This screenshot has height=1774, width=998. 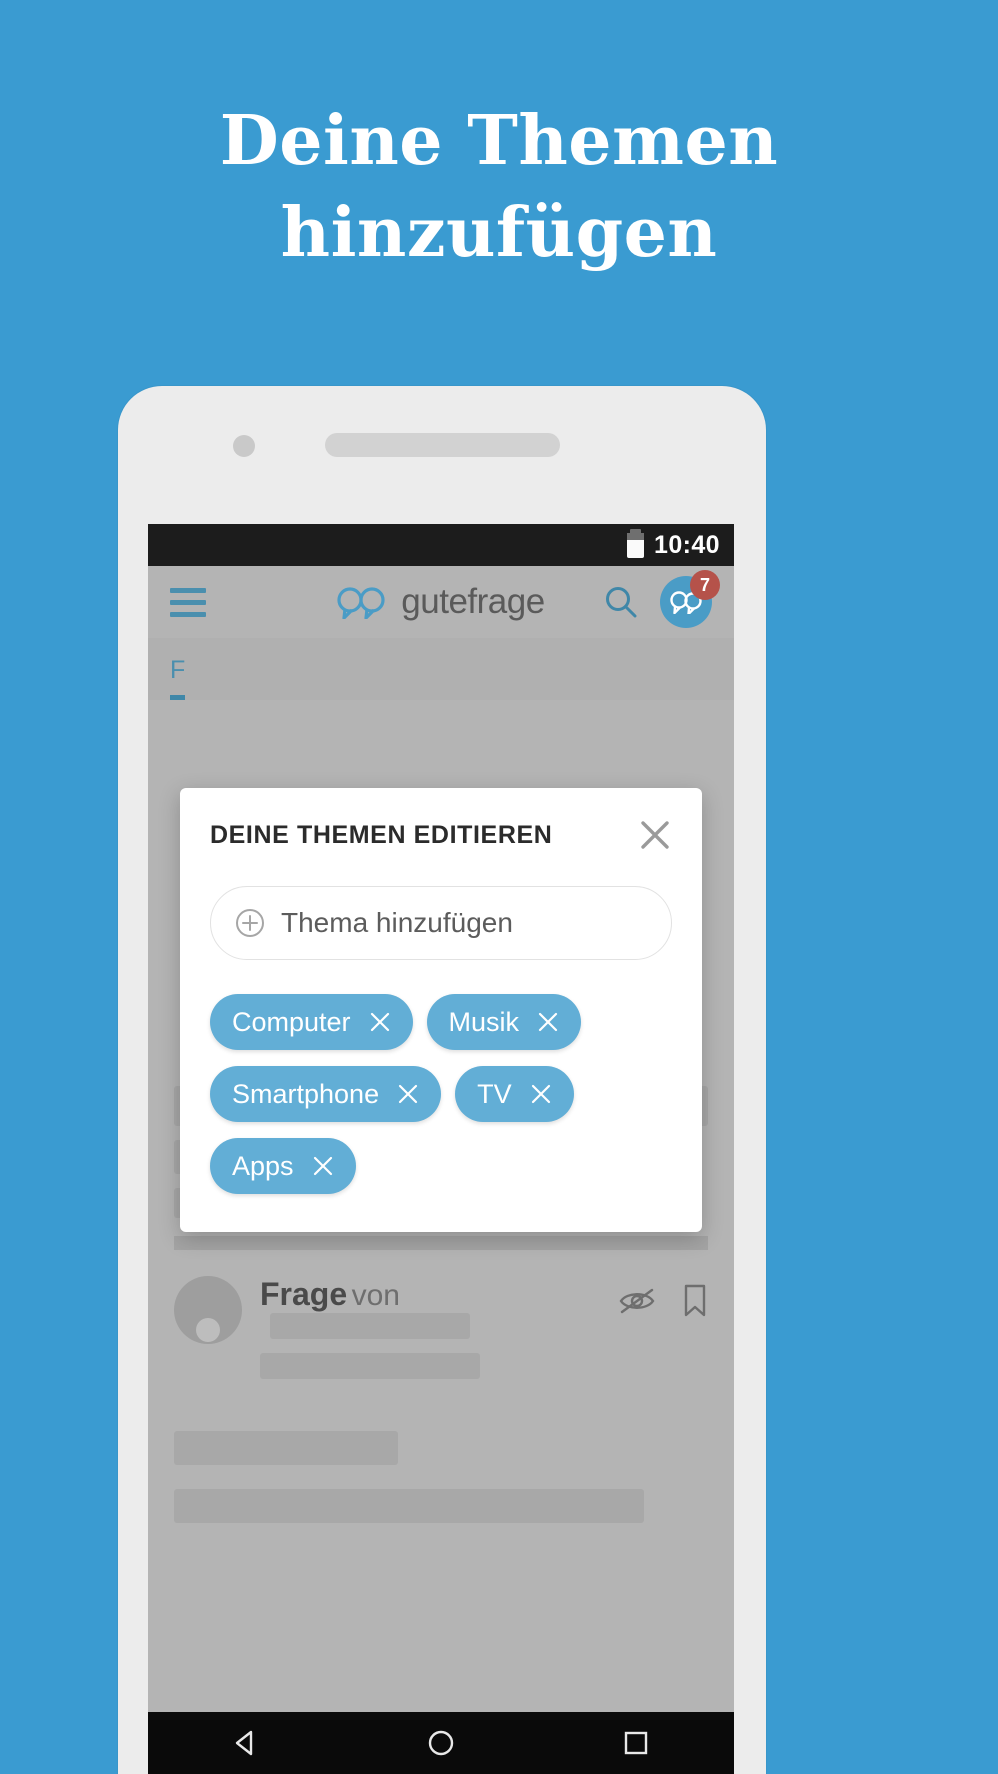 I want to click on notifications-icon: 7, so click(x=690, y=599).